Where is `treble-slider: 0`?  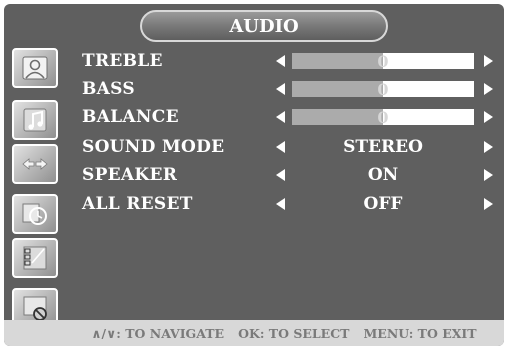 treble-slider: 0 is located at coordinates (383, 61).